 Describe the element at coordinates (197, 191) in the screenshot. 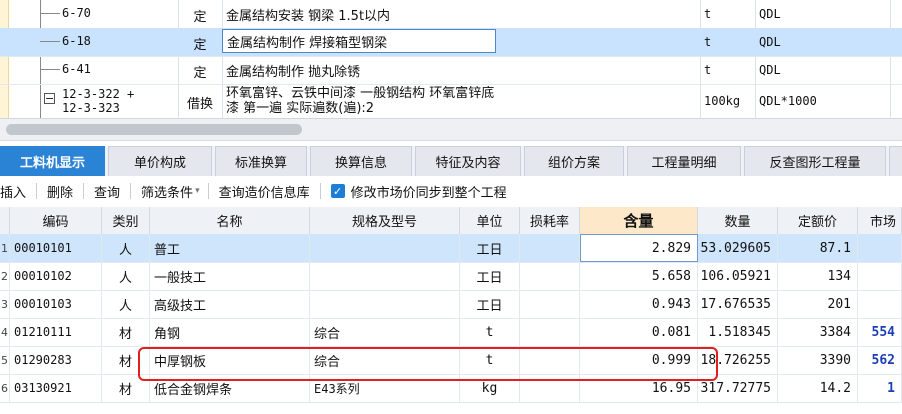

I see `chevron-down-icon: ▾` at that location.